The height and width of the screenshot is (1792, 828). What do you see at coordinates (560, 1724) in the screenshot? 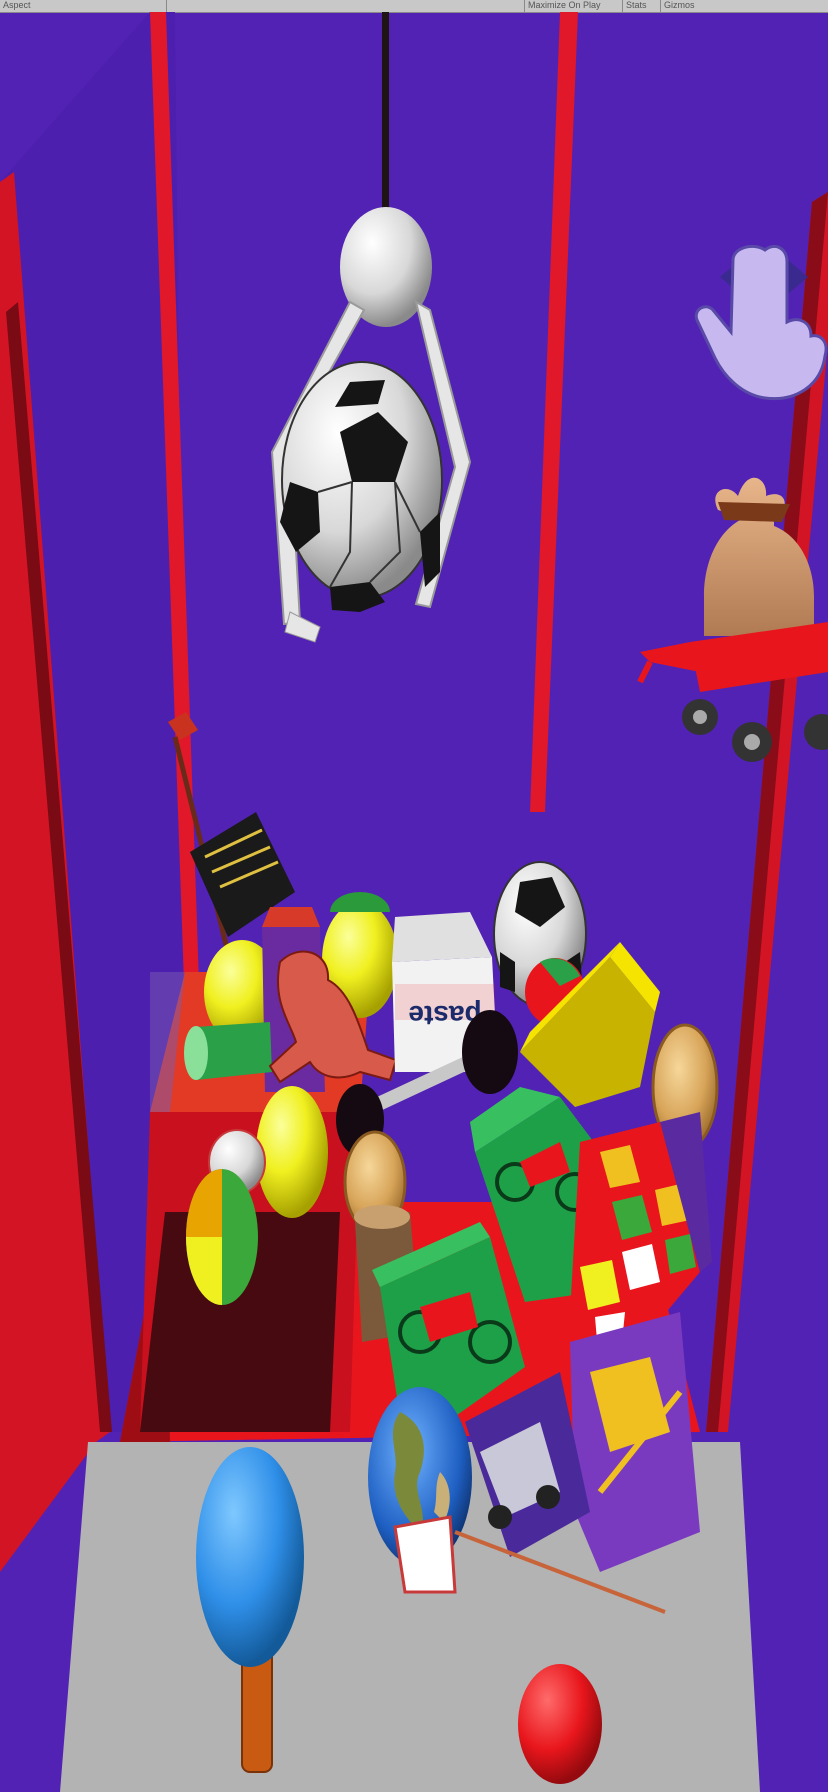
I see `drop-button-icon` at bounding box center [560, 1724].